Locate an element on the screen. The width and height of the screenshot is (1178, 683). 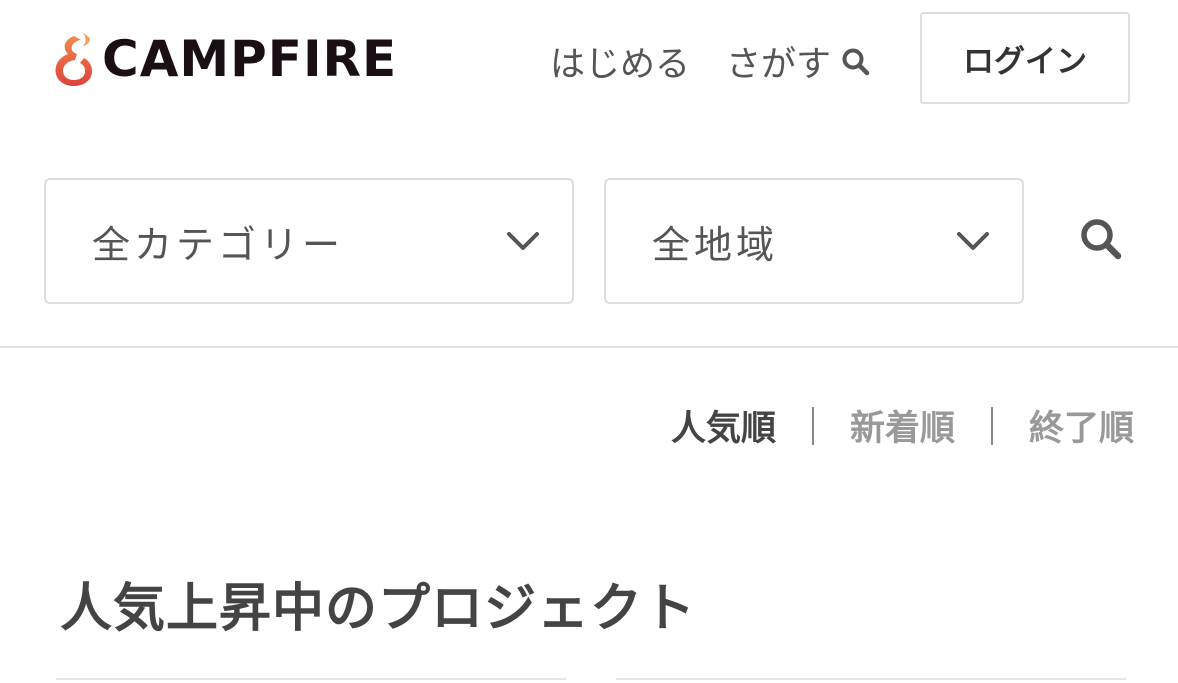
nav-search-link: さがす is located at coordinates (798, 61).